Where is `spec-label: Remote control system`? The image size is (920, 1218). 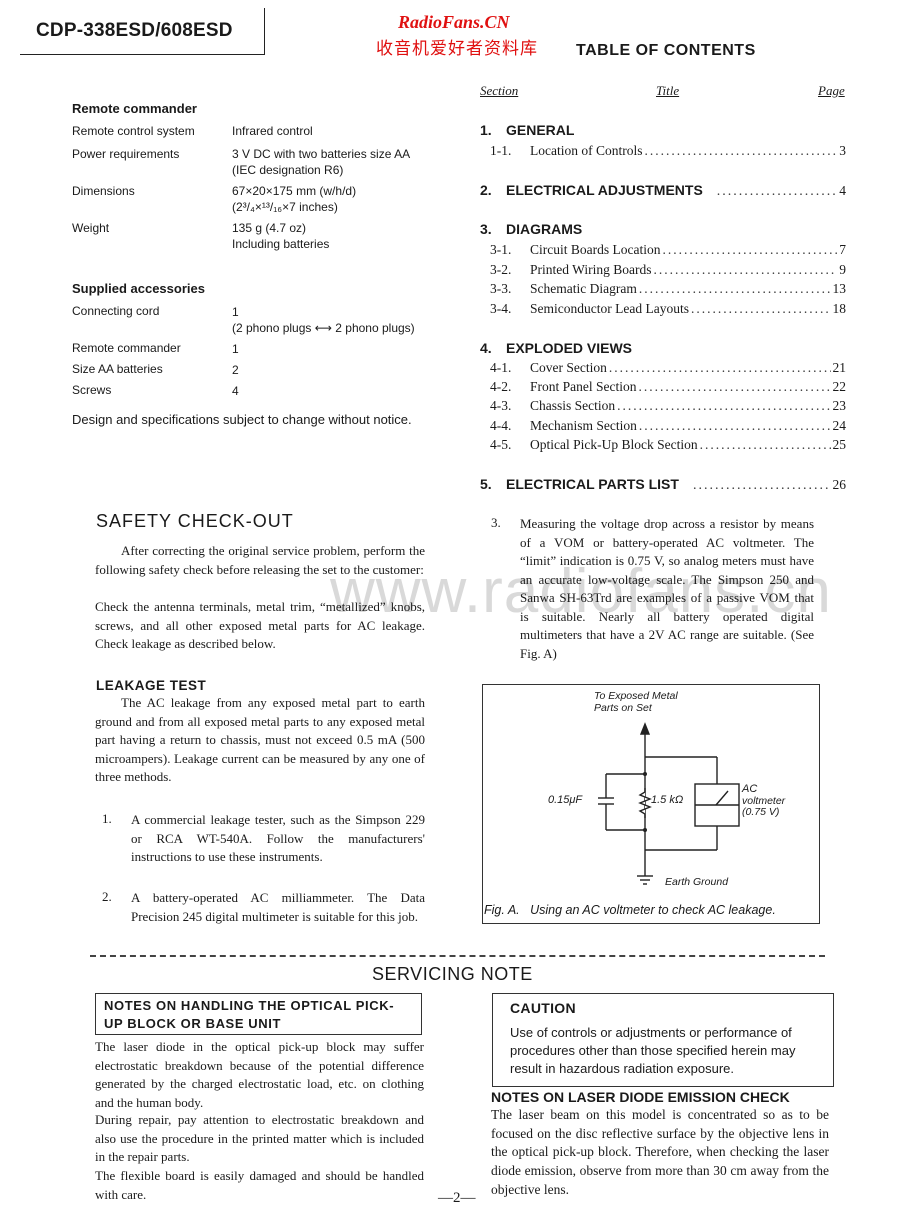
spec-label: Remote control system is located at coordinates (133, 131).